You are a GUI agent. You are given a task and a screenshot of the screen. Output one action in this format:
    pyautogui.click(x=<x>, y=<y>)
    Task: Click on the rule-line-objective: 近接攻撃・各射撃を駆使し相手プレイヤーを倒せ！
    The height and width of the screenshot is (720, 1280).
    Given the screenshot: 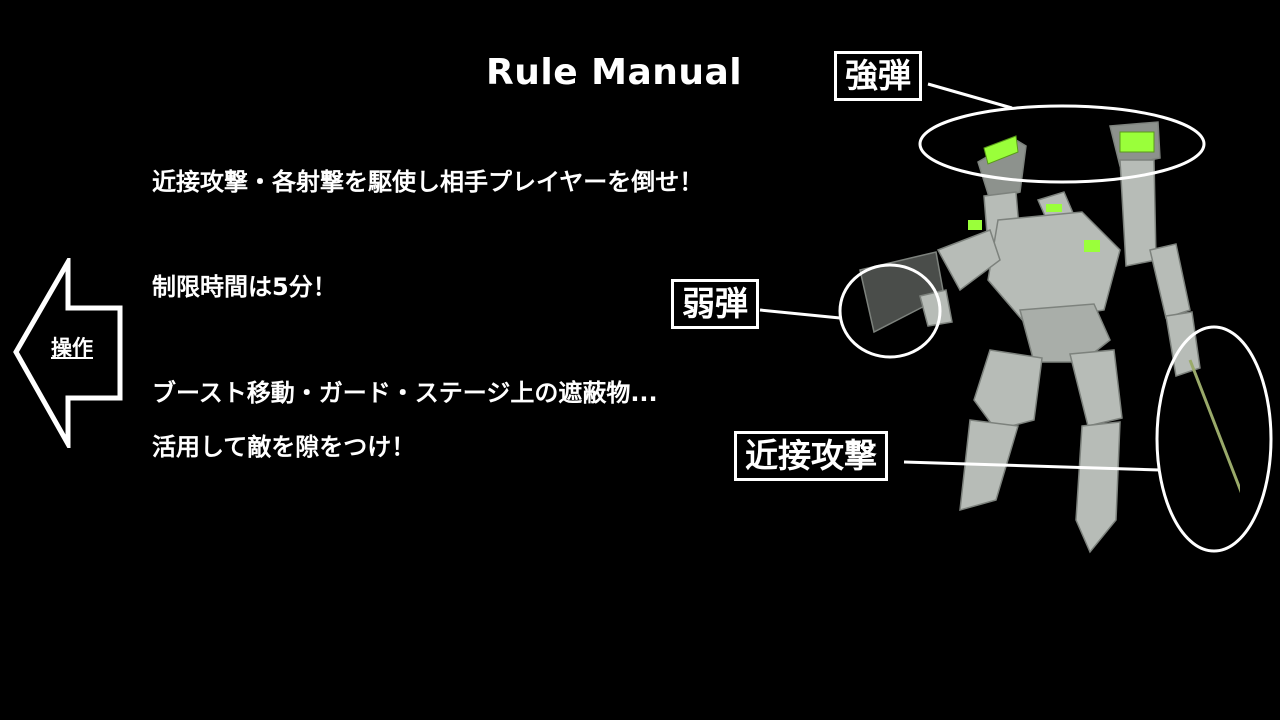 What is the action you would take?
    pyautogui.click(x=428, y=182)
    